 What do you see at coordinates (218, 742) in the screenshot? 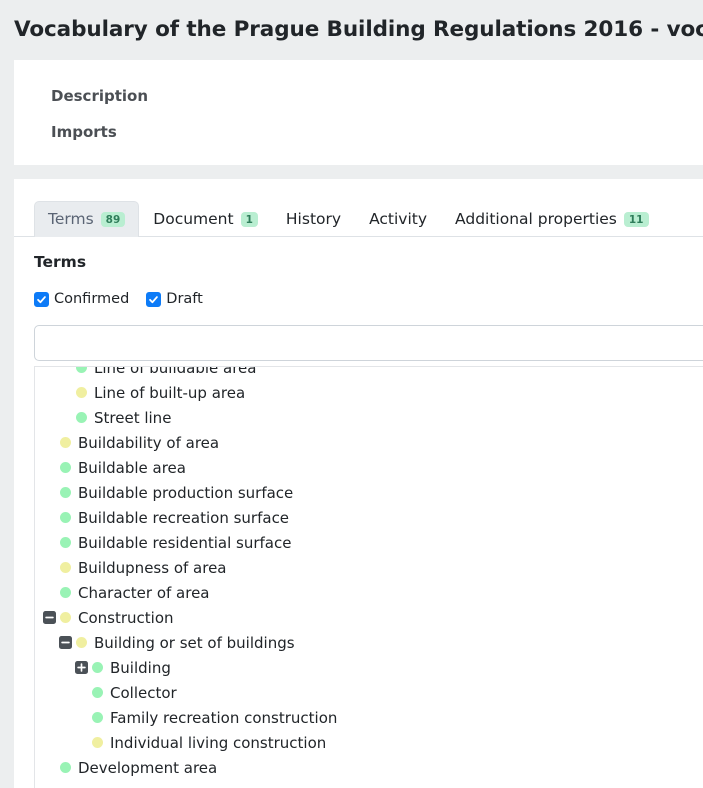
I see `tree-node-label: Individual living construction` at bounding box center [218, 742].